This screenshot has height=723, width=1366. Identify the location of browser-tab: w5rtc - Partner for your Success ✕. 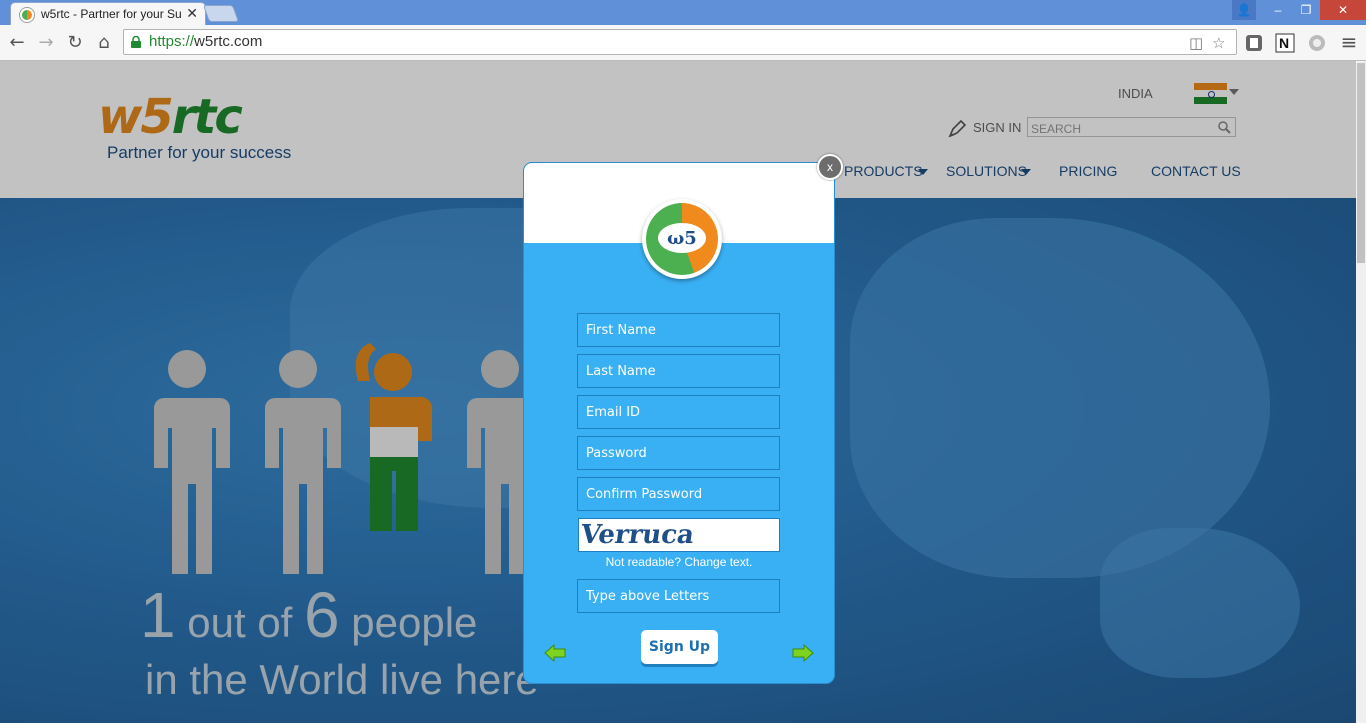
(108, 14).